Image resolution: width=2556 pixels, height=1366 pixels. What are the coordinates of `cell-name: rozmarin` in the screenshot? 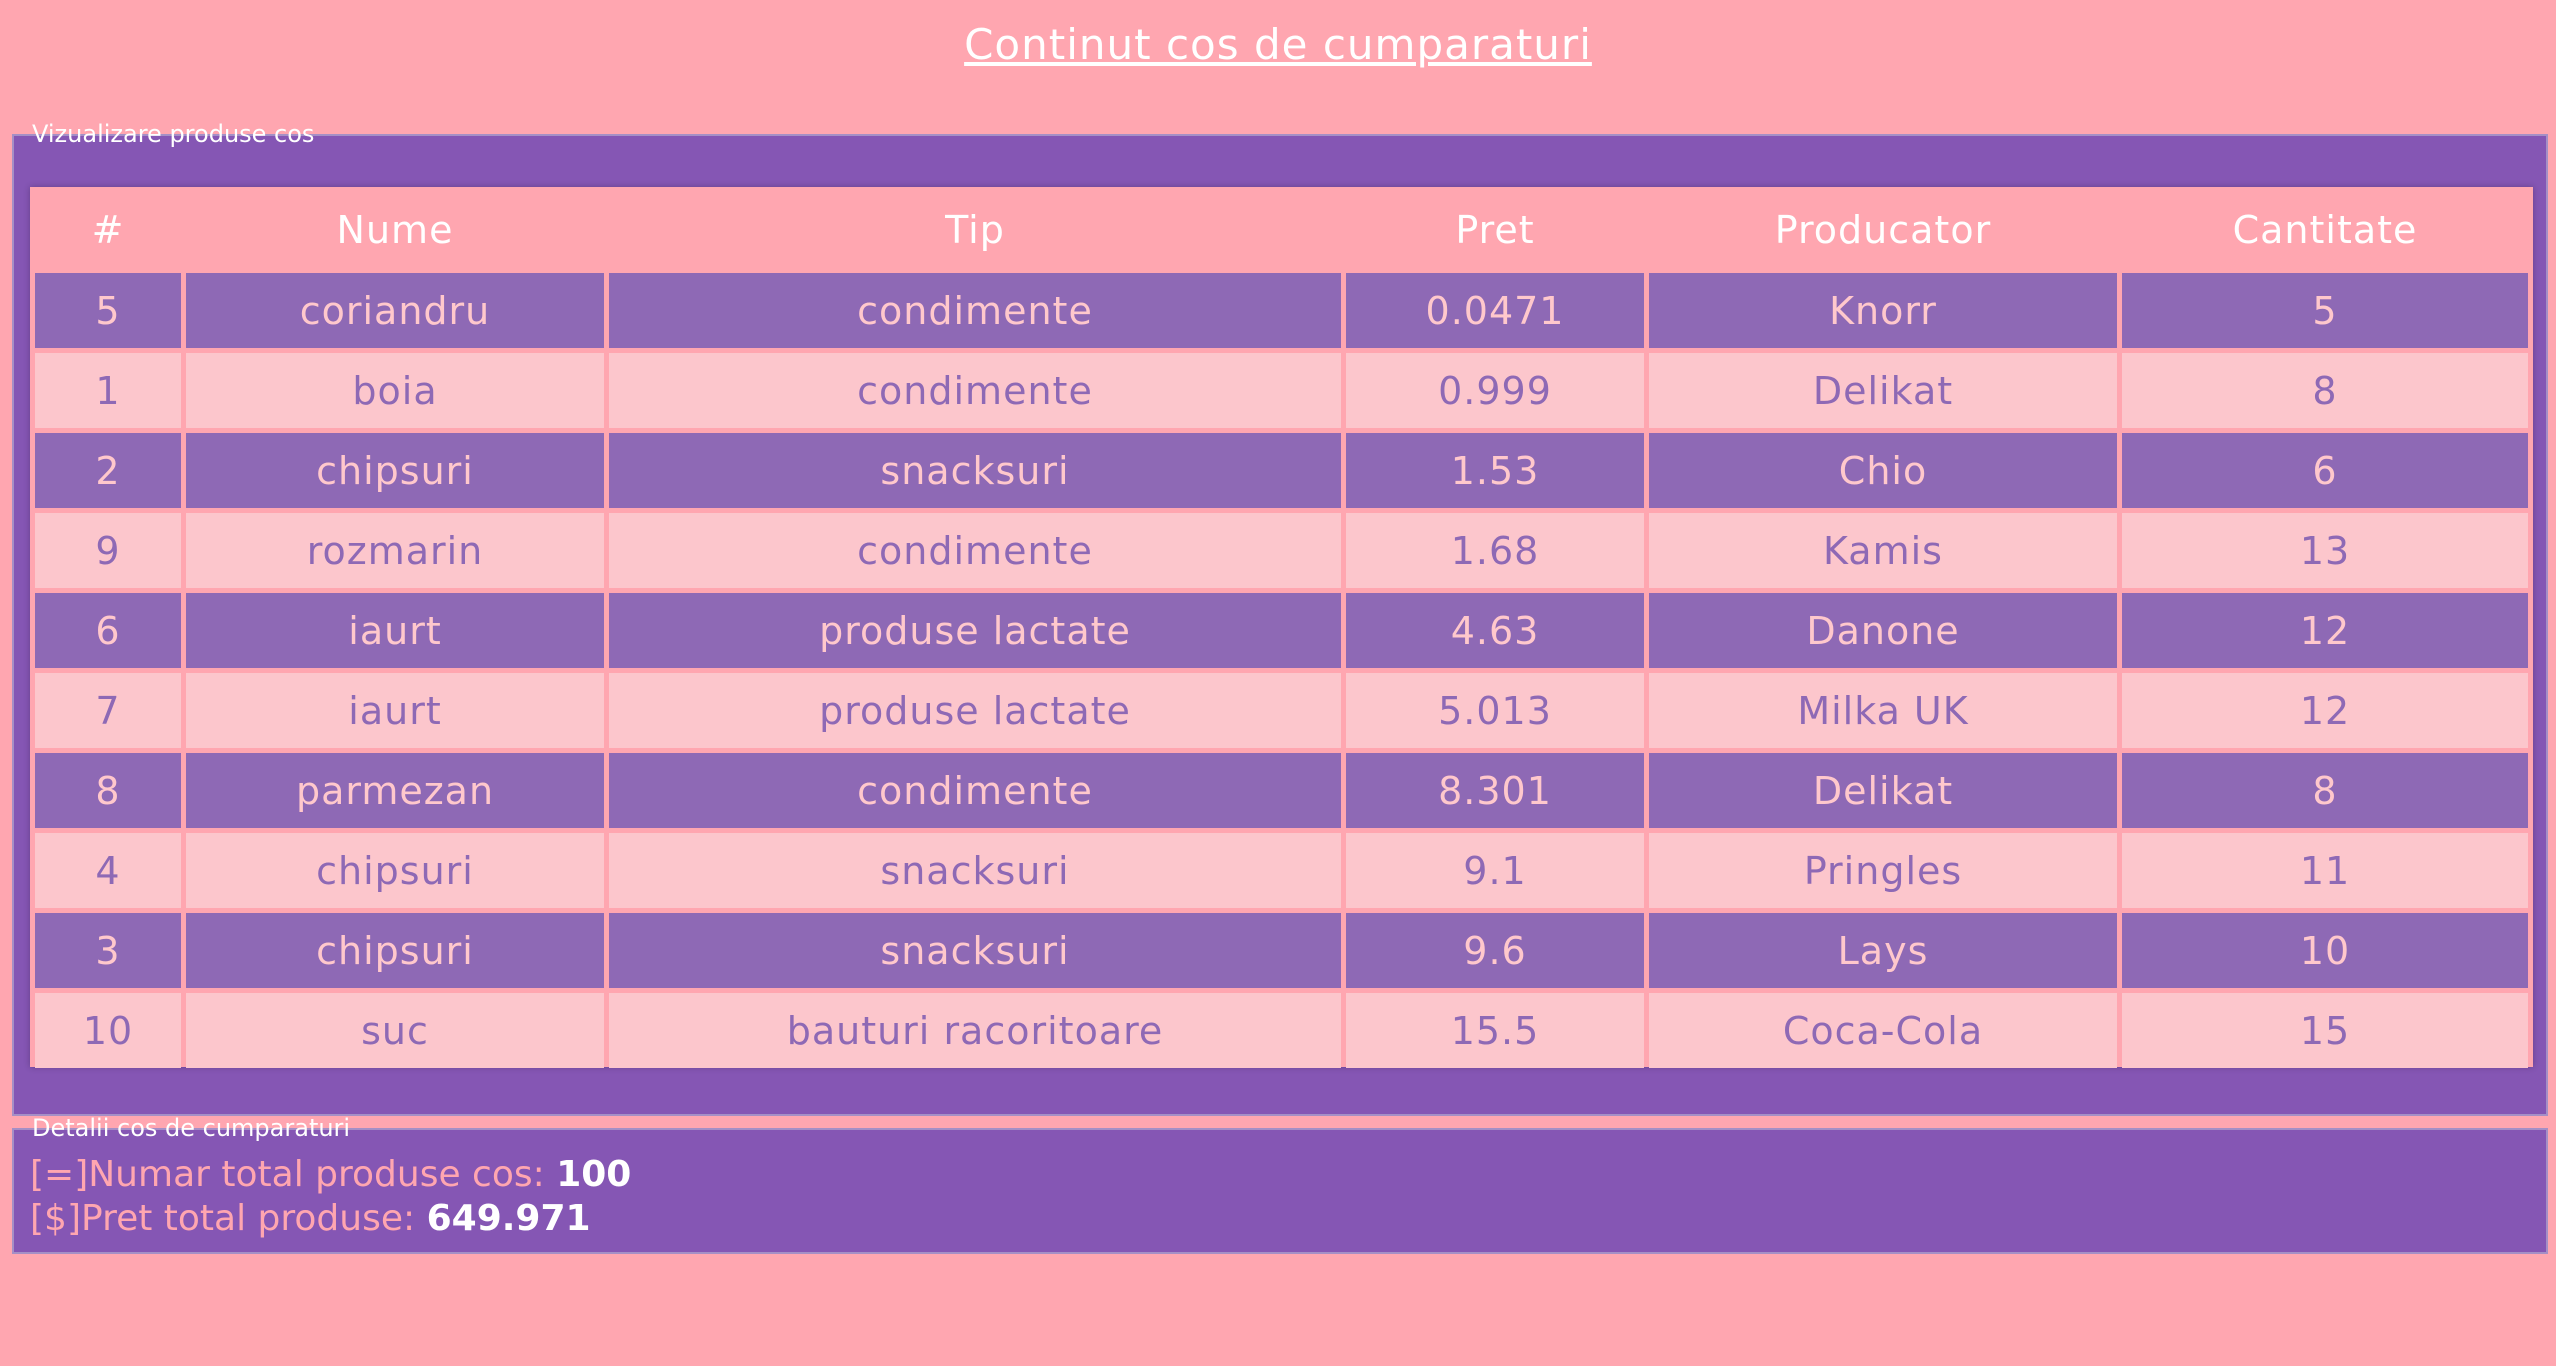 It's located at (395, 550).